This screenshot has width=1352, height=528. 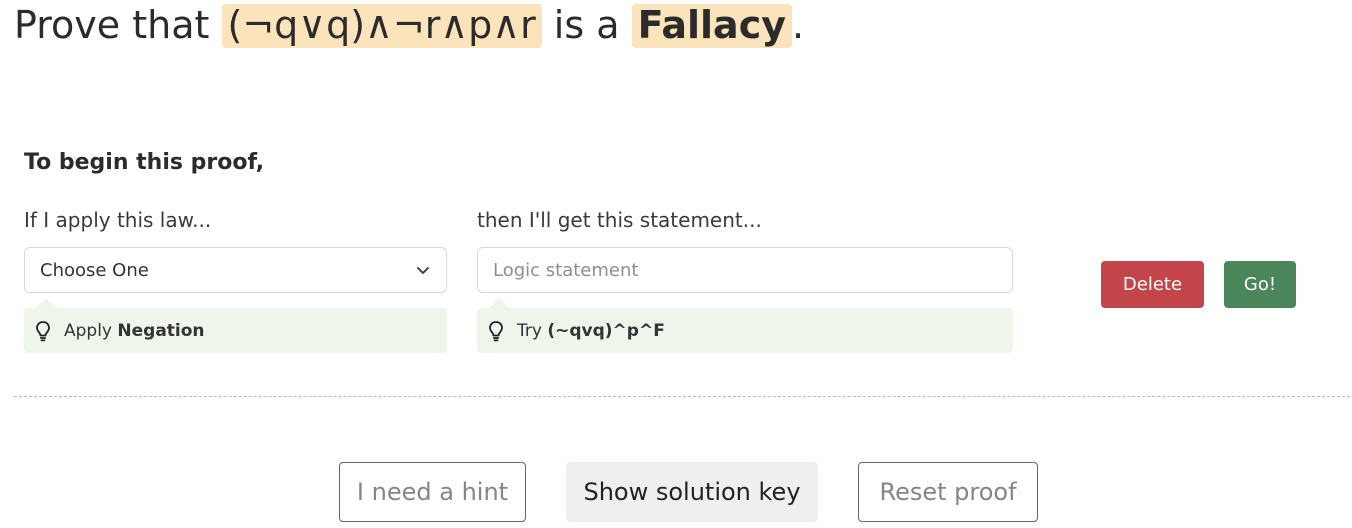 I want to click on title-middle: is a, so click(x=586, y=25).